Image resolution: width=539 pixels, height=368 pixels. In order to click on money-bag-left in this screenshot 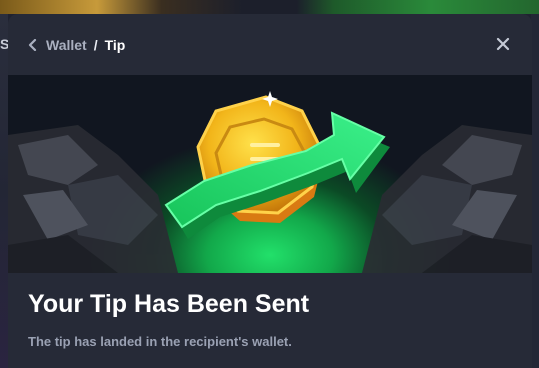, I will do `click(93, 199)`.